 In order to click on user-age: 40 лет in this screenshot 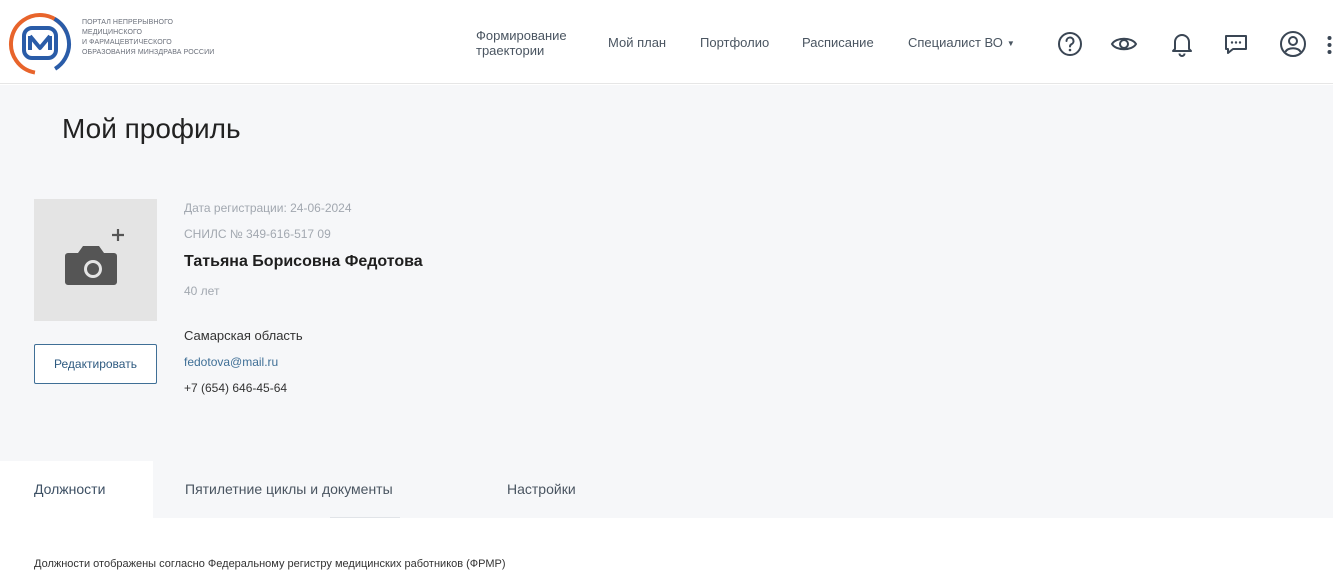, I will do `click(202, 291)`.